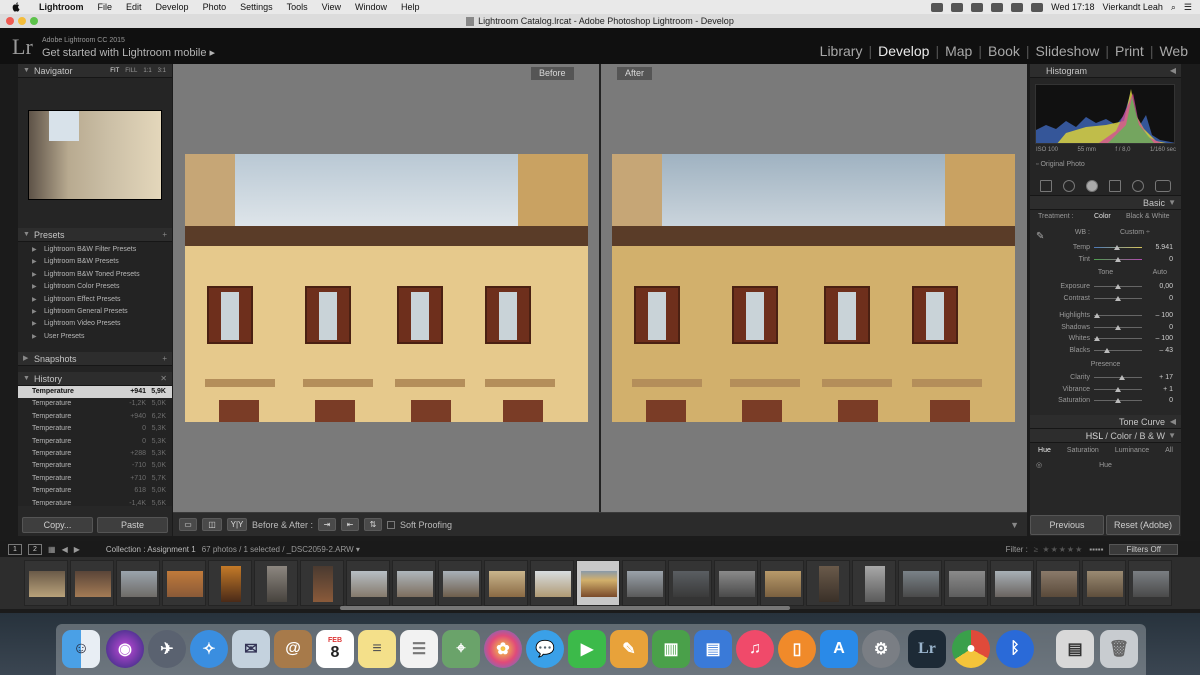 The width and height of the screenshot is (1200, 675). What do you see at coordinates (95, 71) in the screenshot?
I see `navigator-header: ▼ Navigator FIT FILL 1:1 3:1` at bounding box center [95, 71].